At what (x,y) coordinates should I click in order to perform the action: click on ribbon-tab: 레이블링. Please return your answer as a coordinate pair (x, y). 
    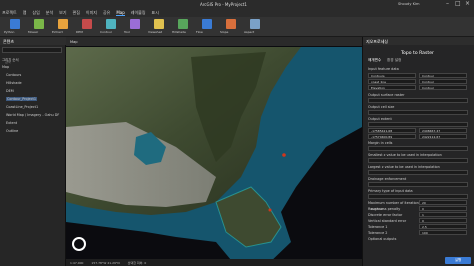
    Looking at the image, I should click on (138, 13).